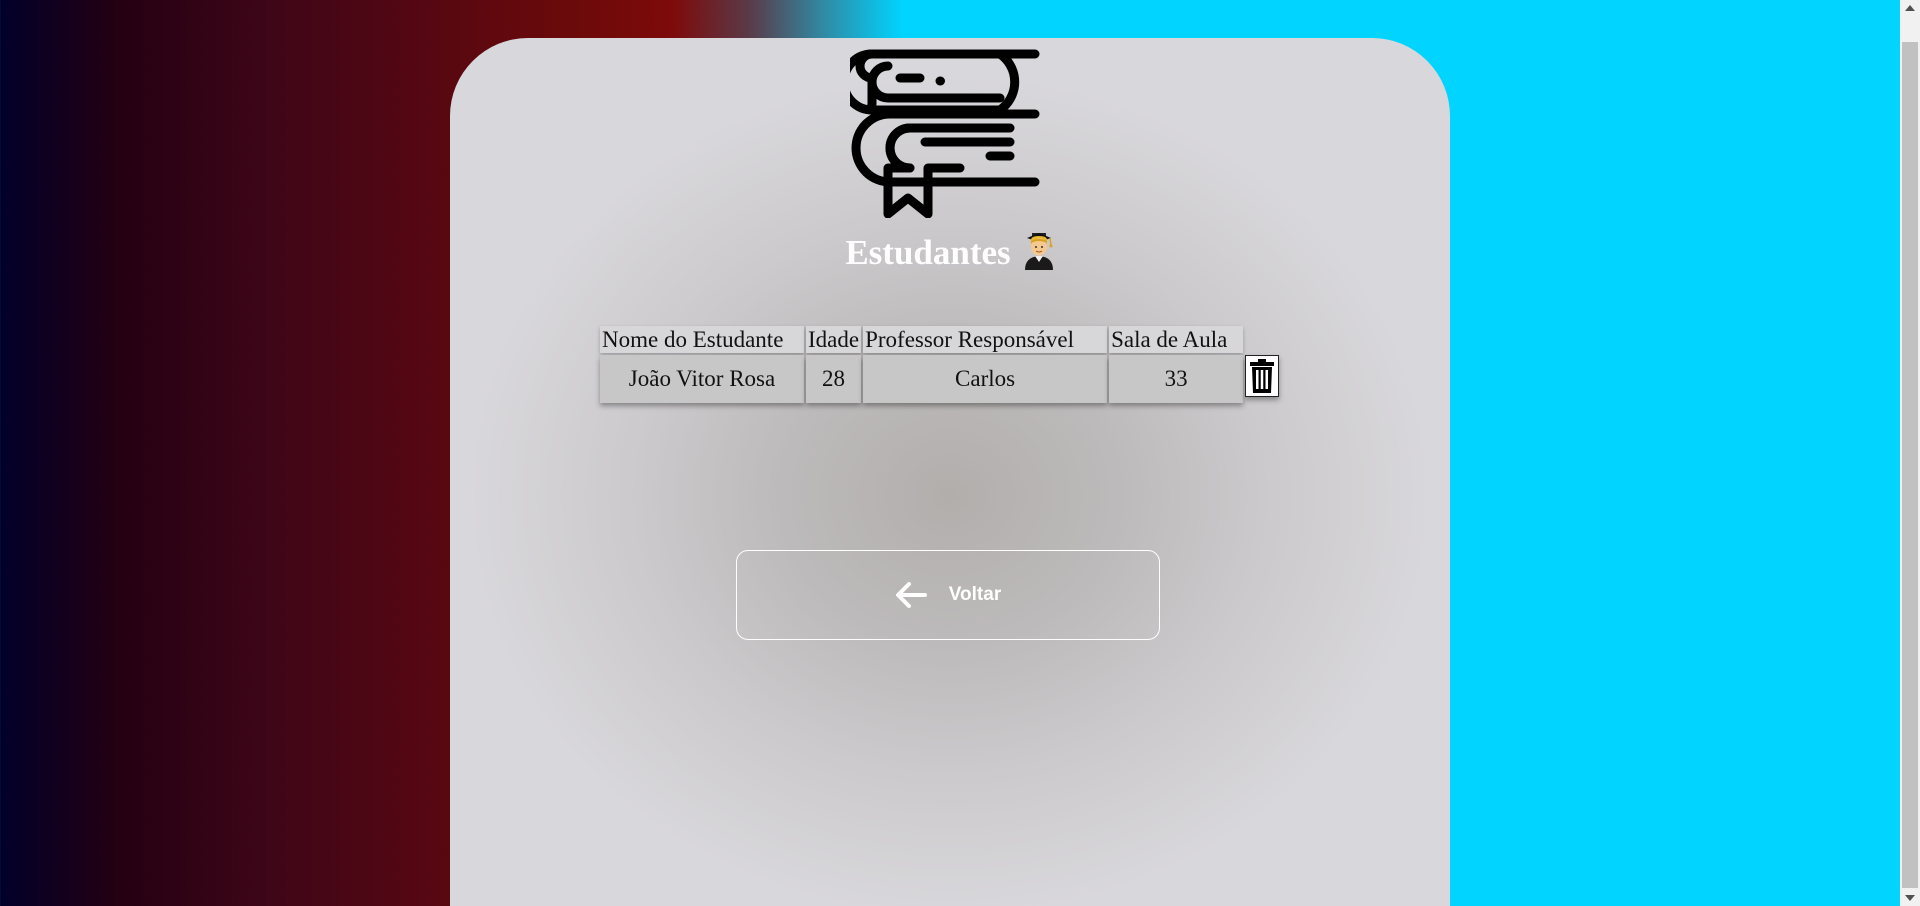 Image resolution: width=1920 pixels, height=906 pixels. I want to click on cell-age: 28, so click(834, 379).